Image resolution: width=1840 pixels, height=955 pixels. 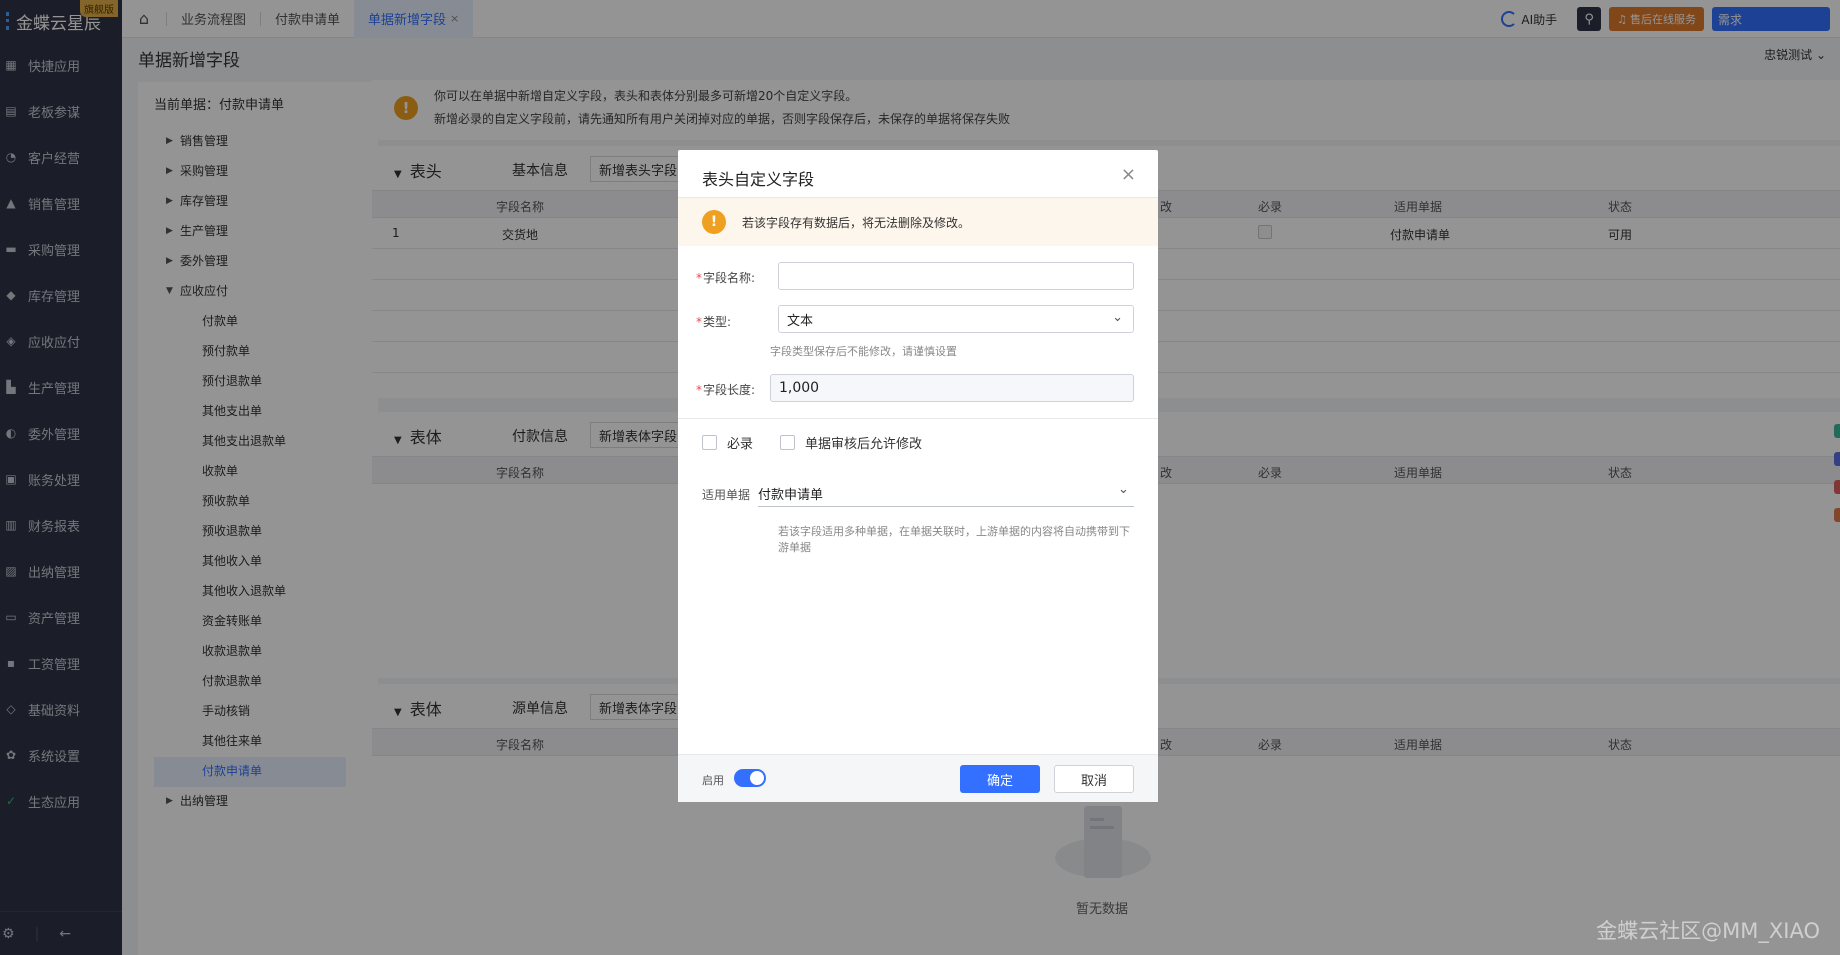 I want to click on watermark: 金蝶云社区@MM_XIAO, so click(x=1708, y=931).